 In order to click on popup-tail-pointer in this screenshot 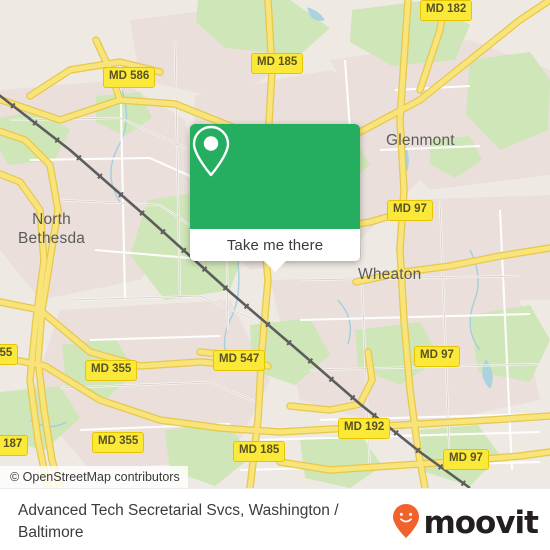, I will do `click(275, 266)`.